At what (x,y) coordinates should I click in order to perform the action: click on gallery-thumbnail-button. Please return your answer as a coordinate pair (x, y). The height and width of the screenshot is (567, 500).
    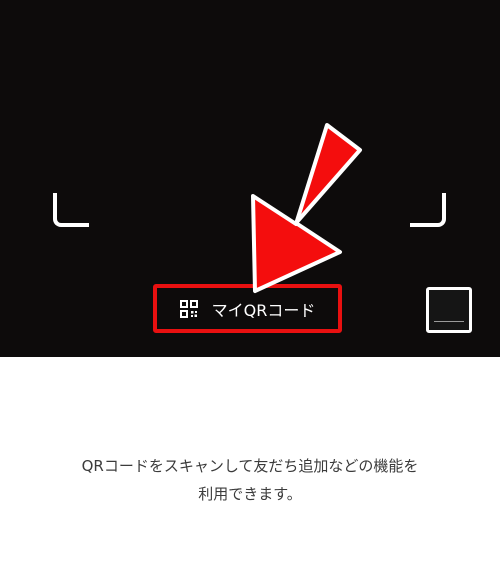
    Looking at the image, I should click on (449, 310).